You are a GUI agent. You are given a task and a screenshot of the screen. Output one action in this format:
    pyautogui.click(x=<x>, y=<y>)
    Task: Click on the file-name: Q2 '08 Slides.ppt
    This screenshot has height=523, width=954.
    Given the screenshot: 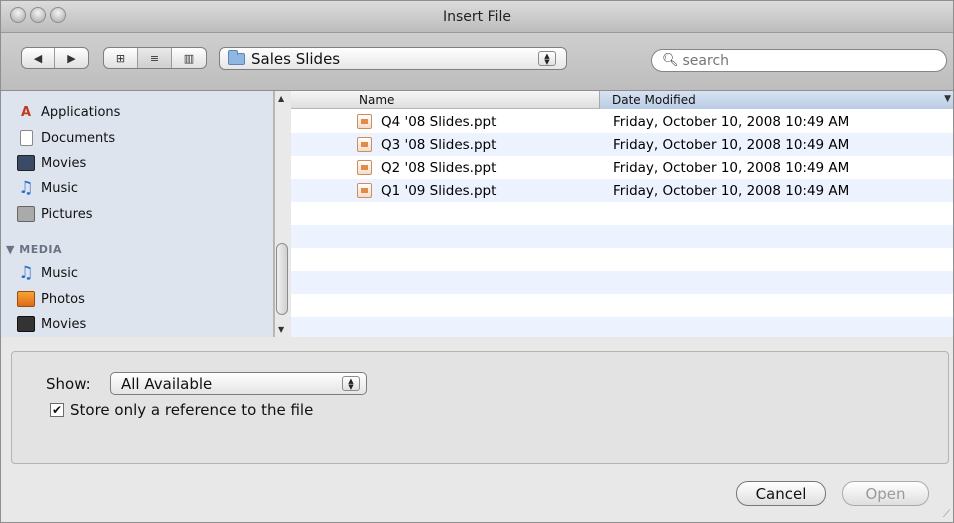 What is the action you would take?
    pyautogui.click(x=439, y=167)
    